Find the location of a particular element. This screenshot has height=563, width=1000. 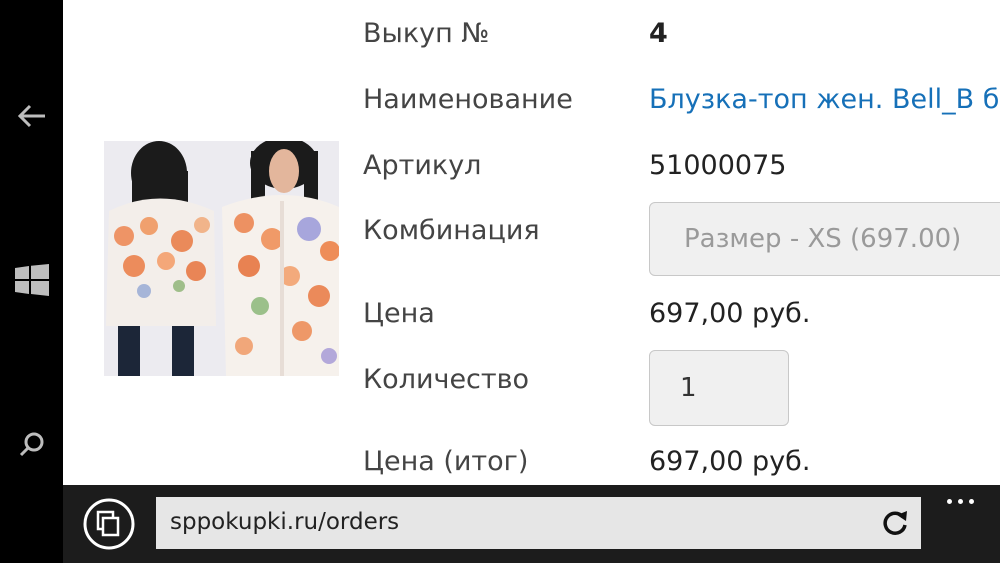

combination-select-value: Размер - XS (697.00) is located at coordinates (823, 239).